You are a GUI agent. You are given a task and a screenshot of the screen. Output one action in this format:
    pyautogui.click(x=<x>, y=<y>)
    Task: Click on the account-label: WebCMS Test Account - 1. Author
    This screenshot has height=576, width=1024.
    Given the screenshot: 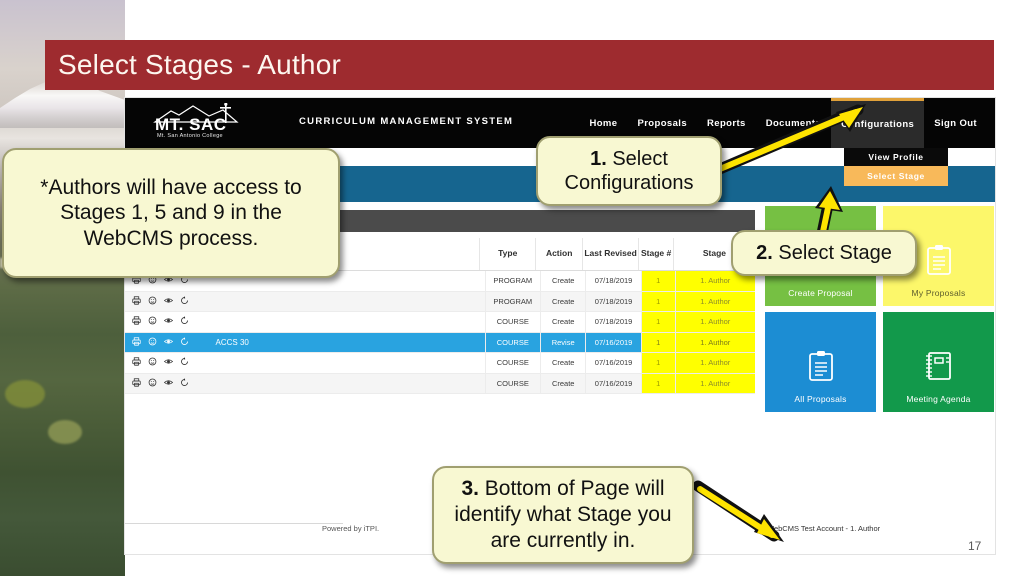 What is the action you would take?
    pyautogui.click(x=824, y=528)
    